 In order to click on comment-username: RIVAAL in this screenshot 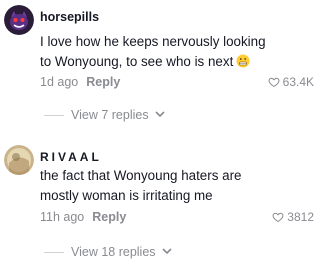, I will do `click(71, 157)`.